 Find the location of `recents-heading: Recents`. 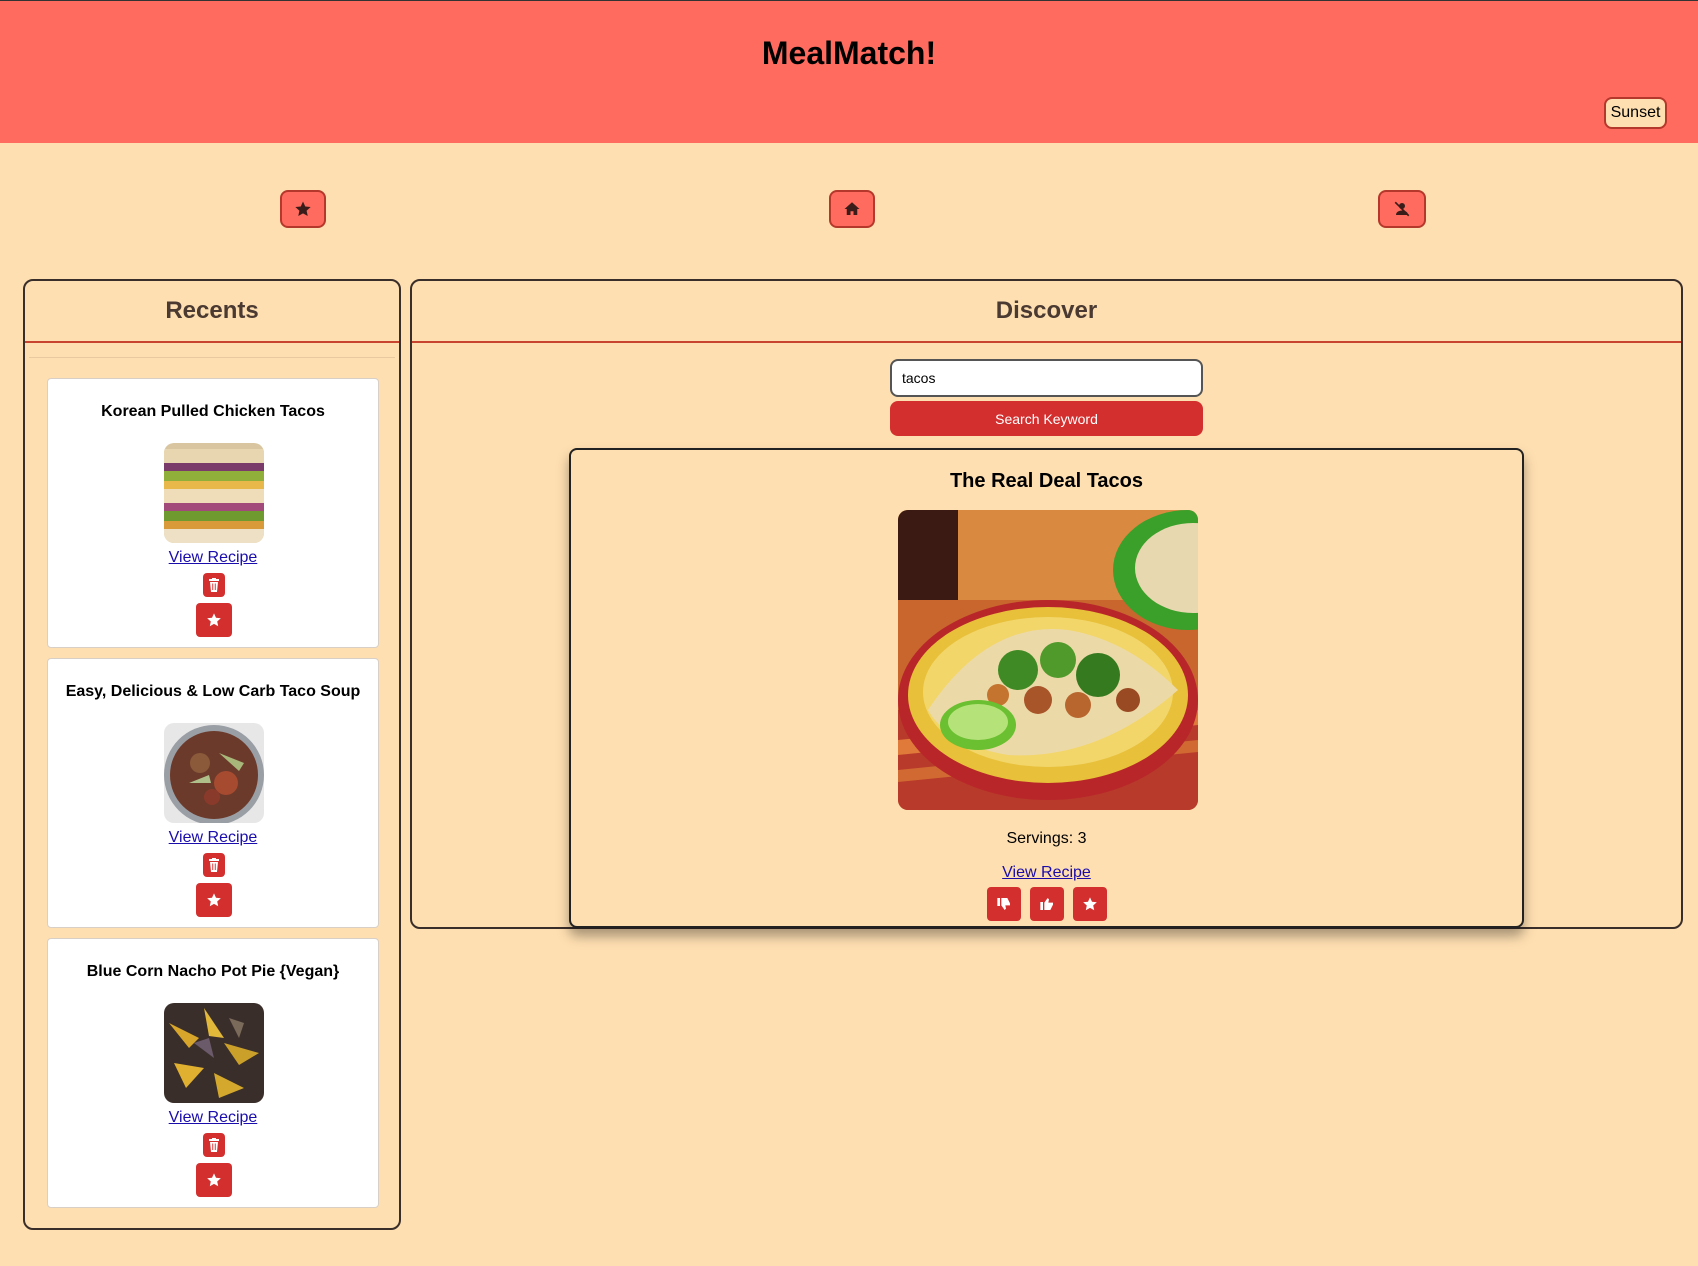

recents-heading: Recents is located at coordinates (212, 312).